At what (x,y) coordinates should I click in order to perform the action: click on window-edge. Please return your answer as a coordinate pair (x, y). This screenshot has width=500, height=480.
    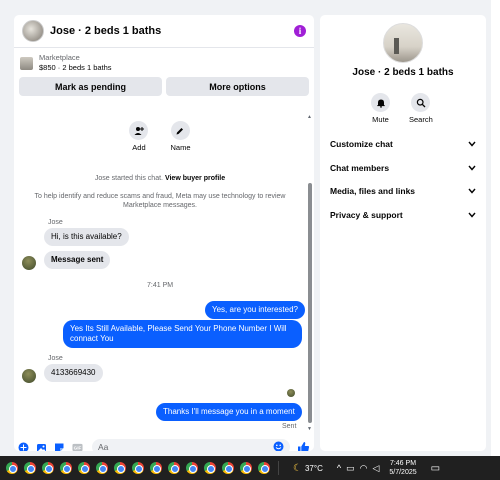
    Looking at the image, I should click on (495, 228).